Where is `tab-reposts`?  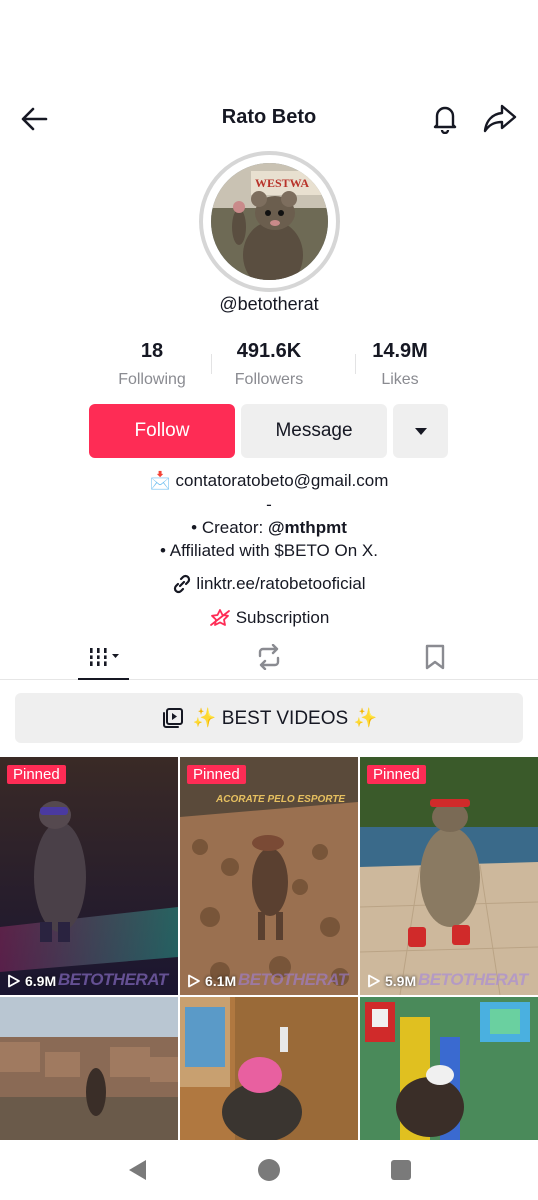
tab-reposts is located at coordinates (269, 657).